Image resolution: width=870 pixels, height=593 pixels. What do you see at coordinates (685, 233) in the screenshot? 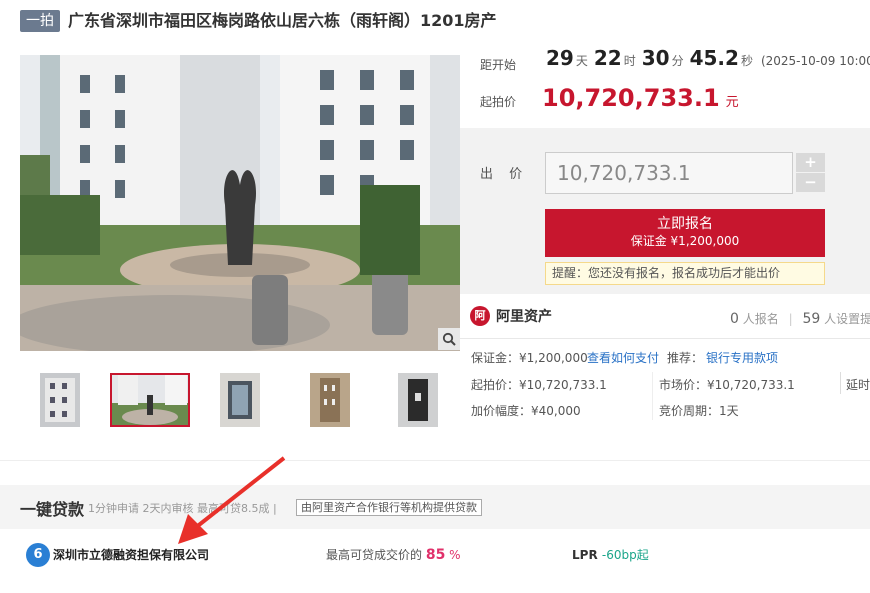
I see `signup-button: 立即报名 保证金 ¥1,200,000` at bounding box center [685, 233].